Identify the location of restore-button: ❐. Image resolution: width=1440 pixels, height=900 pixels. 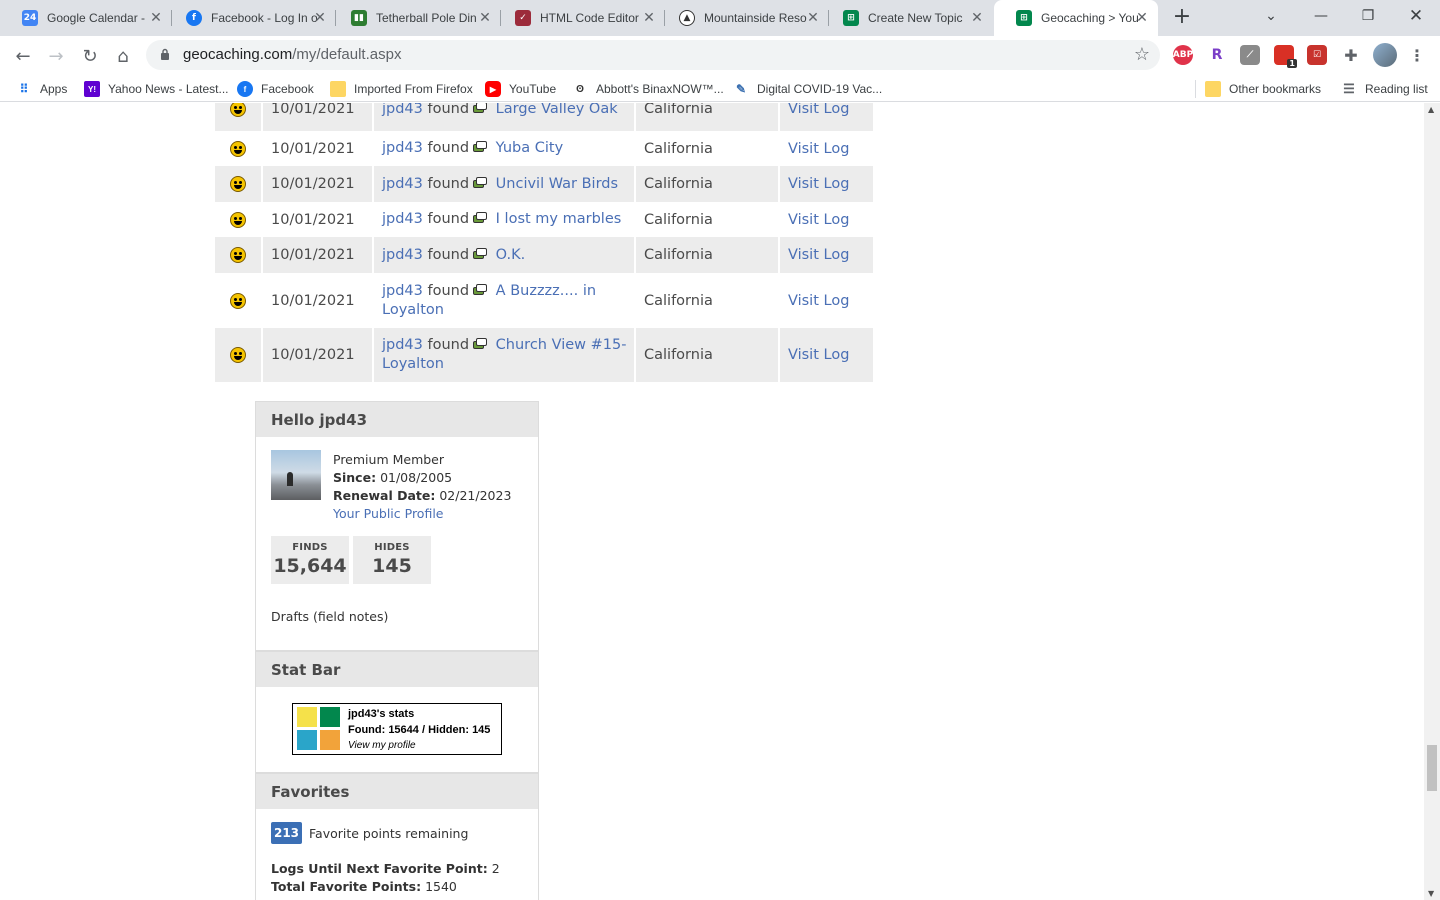
(1368, 16).